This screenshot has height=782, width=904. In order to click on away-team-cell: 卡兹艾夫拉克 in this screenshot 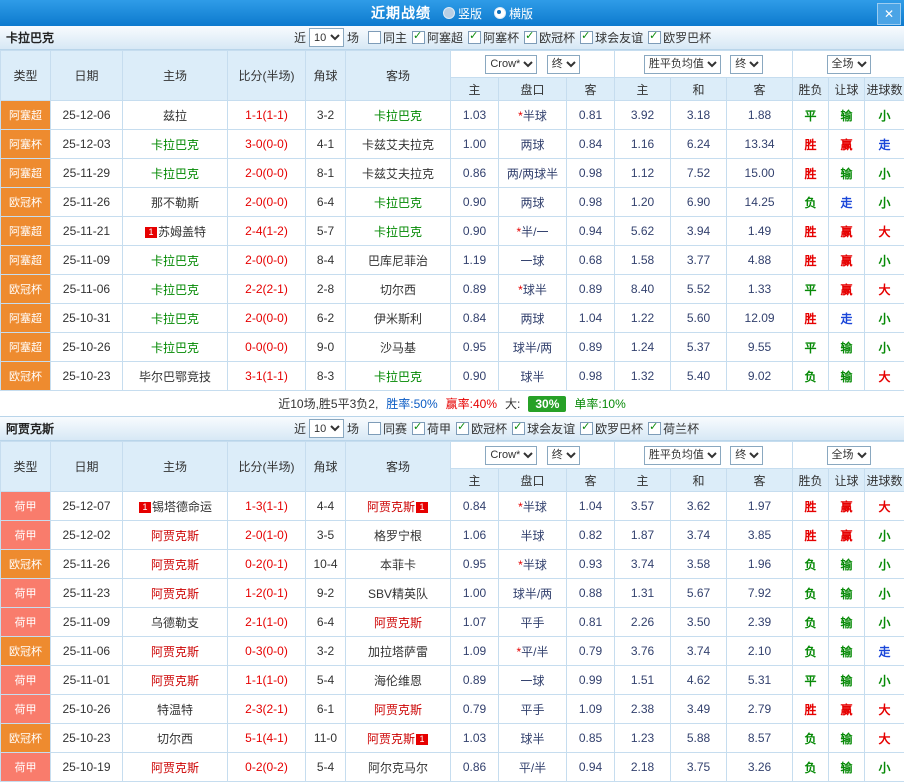, I will do `click(398, 144)`.